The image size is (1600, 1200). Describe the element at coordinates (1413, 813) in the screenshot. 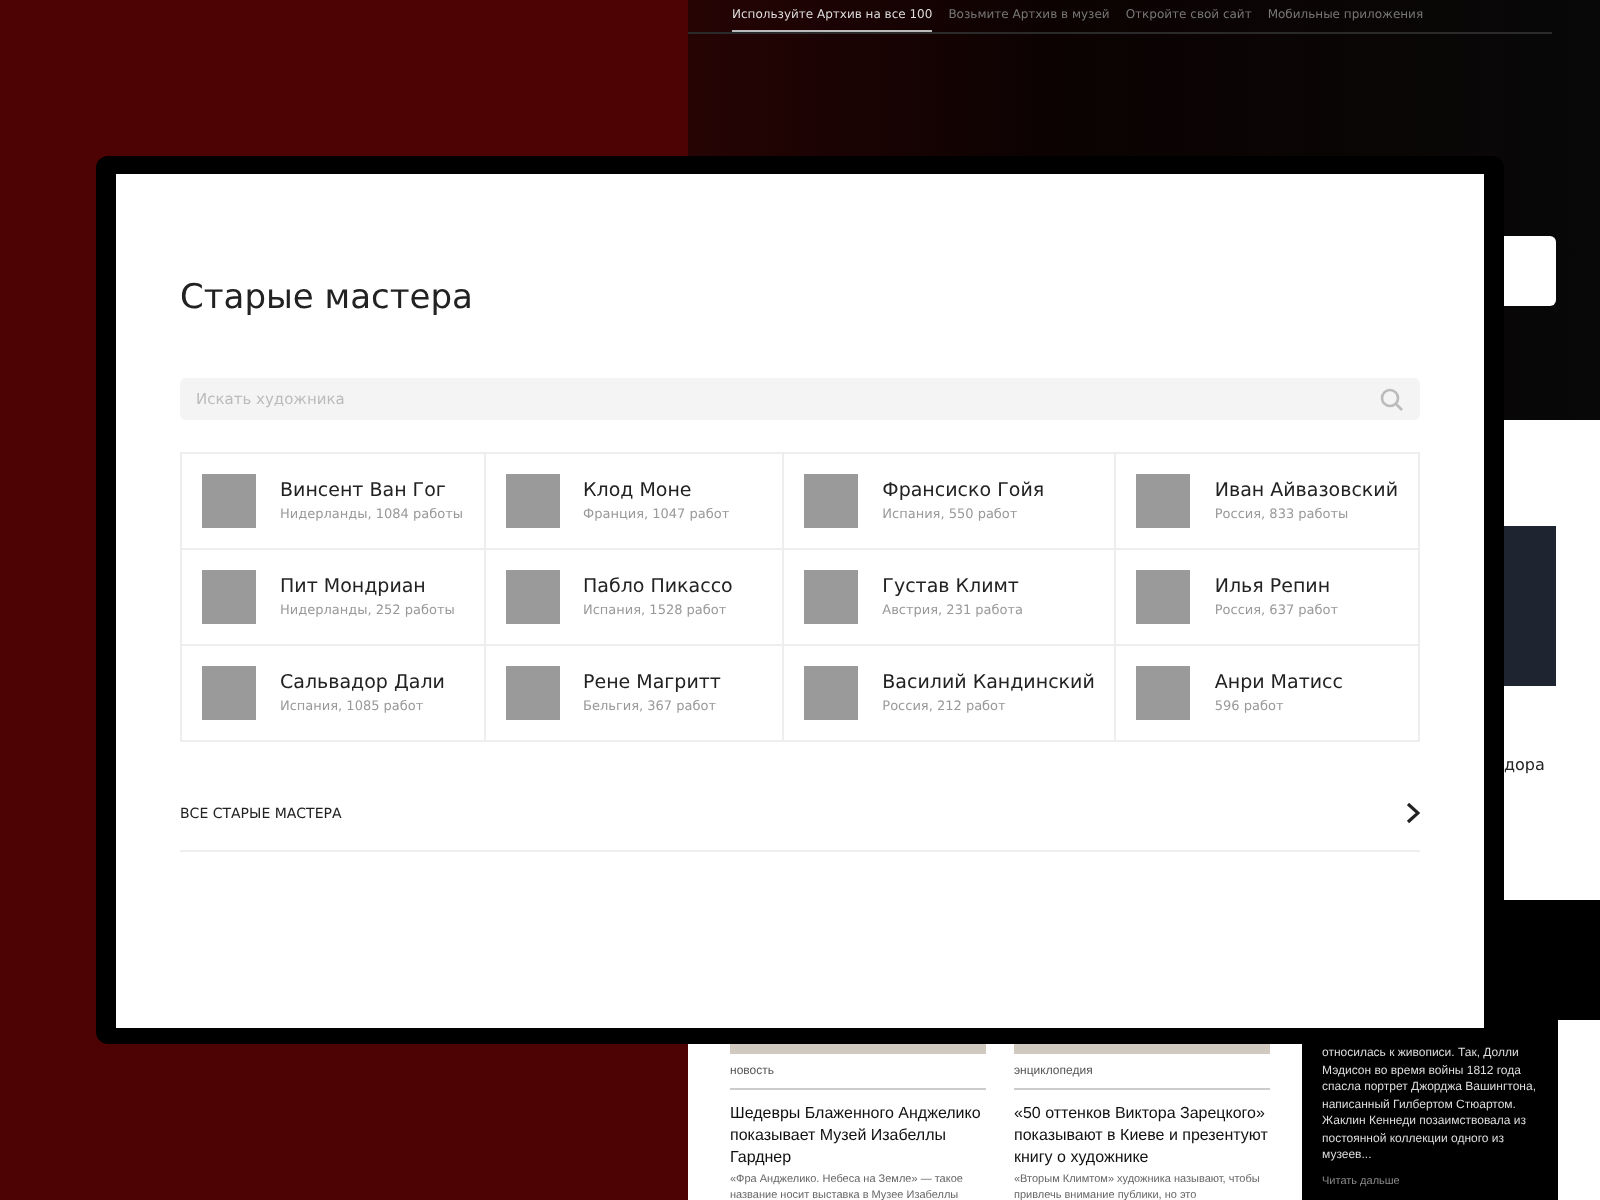

I see `chevron-right-icon` at that location.